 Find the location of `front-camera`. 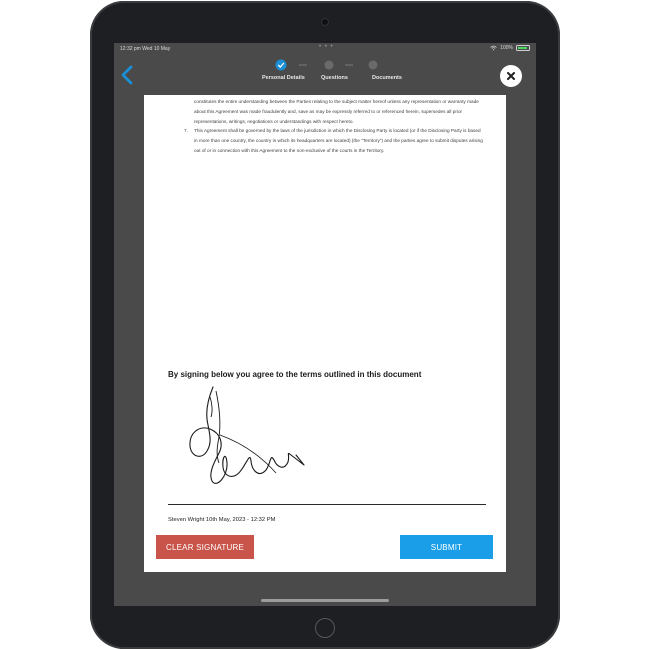

front-camera is located at coordinates (325, 22).